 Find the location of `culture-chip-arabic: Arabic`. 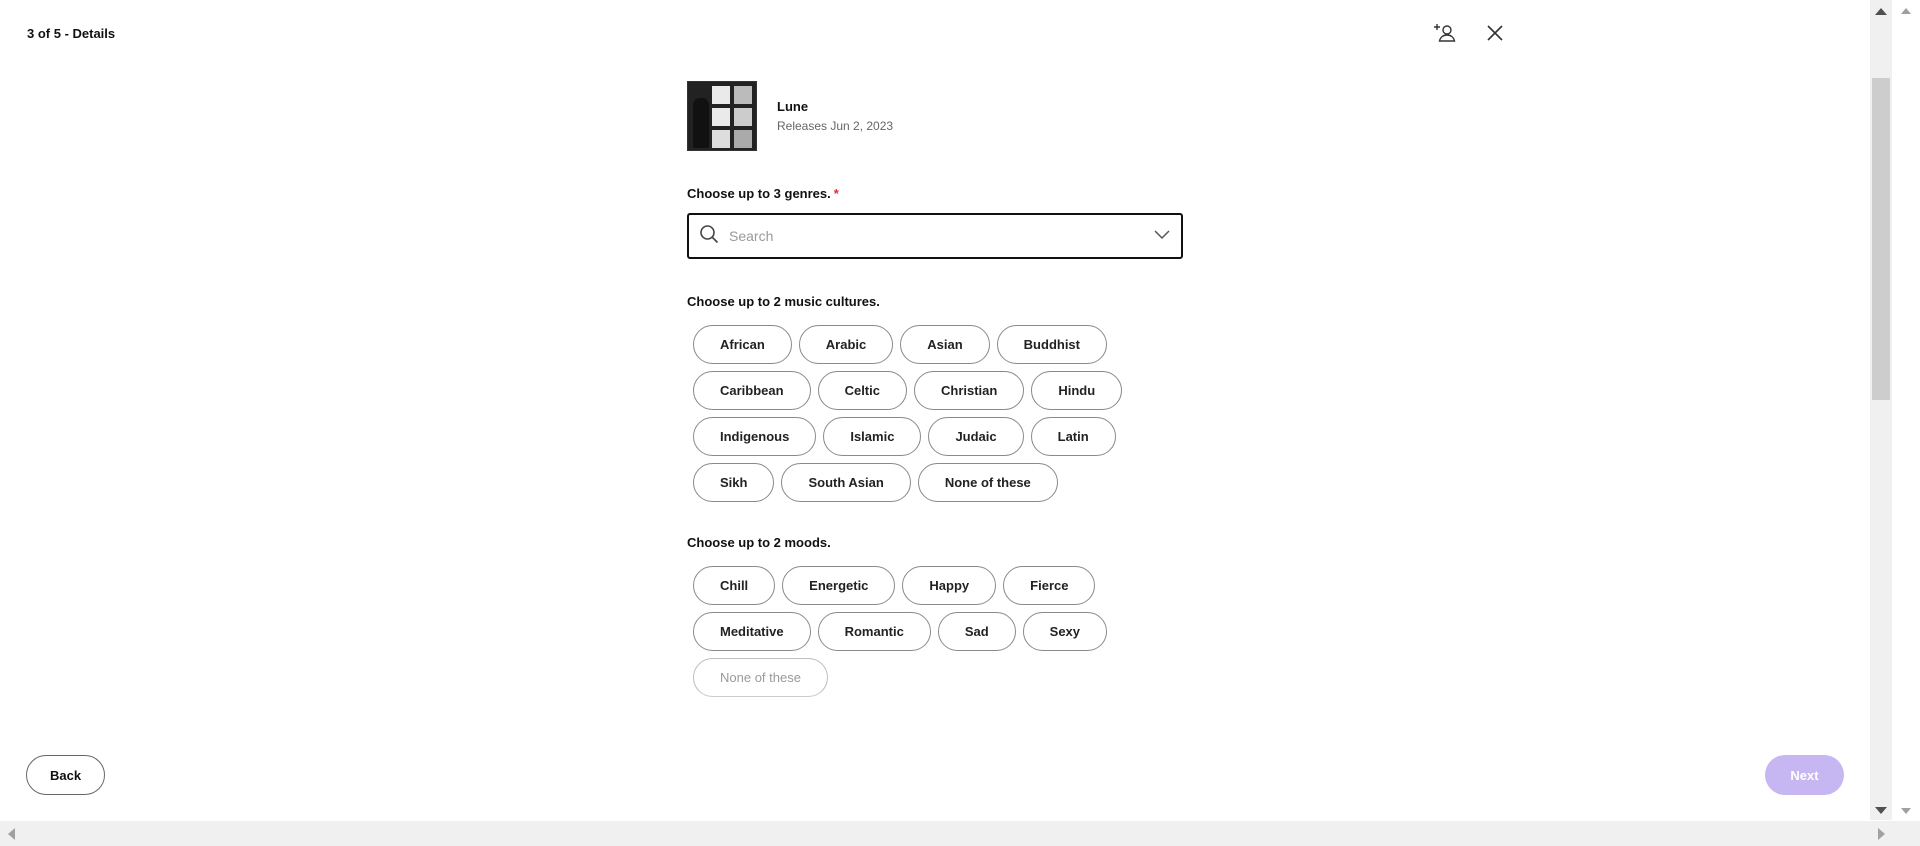

culture-chip-arabic: Arabic is located at coordinates (846, 344).